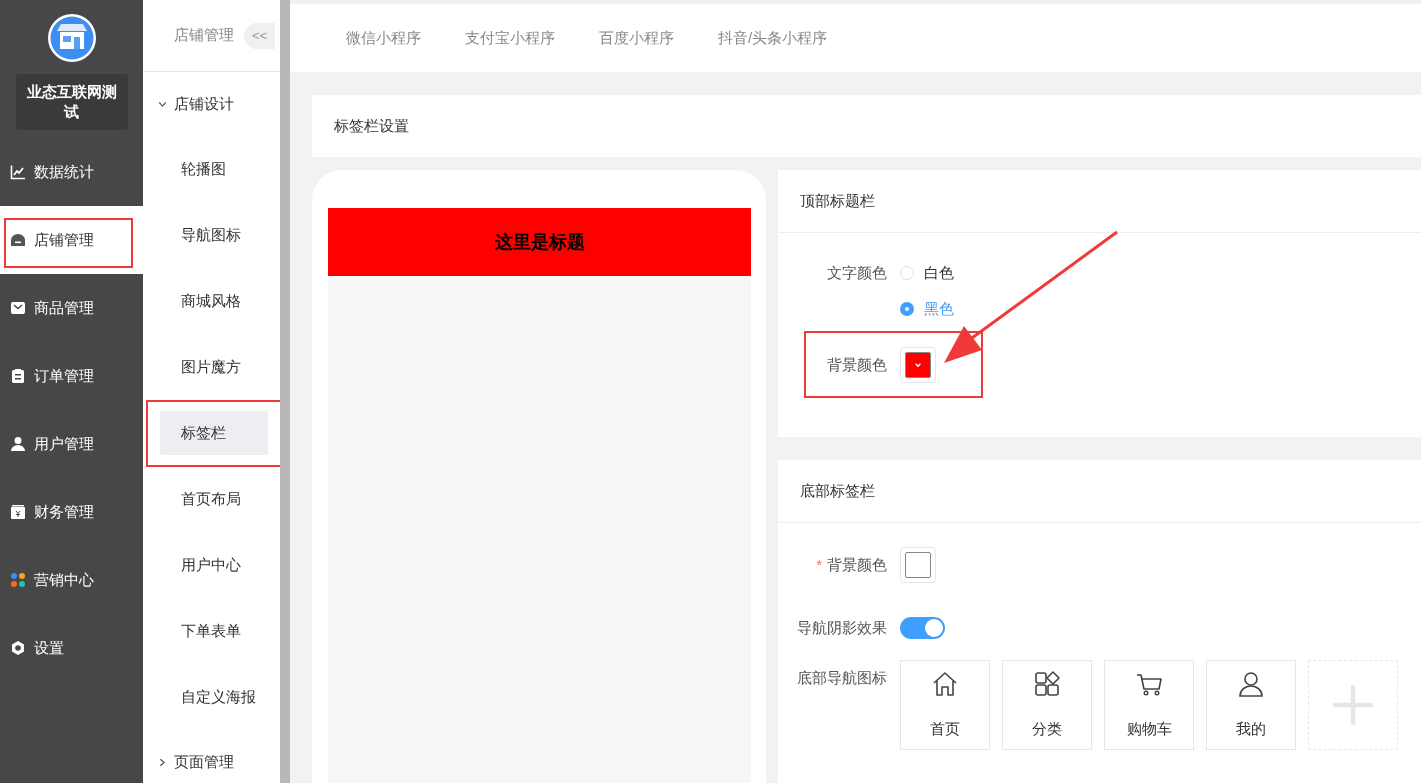  What do you see at coordinates (204, 35) in the screenshot?
I see `submenu-title: 店铺管理` at bounding box center [204, 35].